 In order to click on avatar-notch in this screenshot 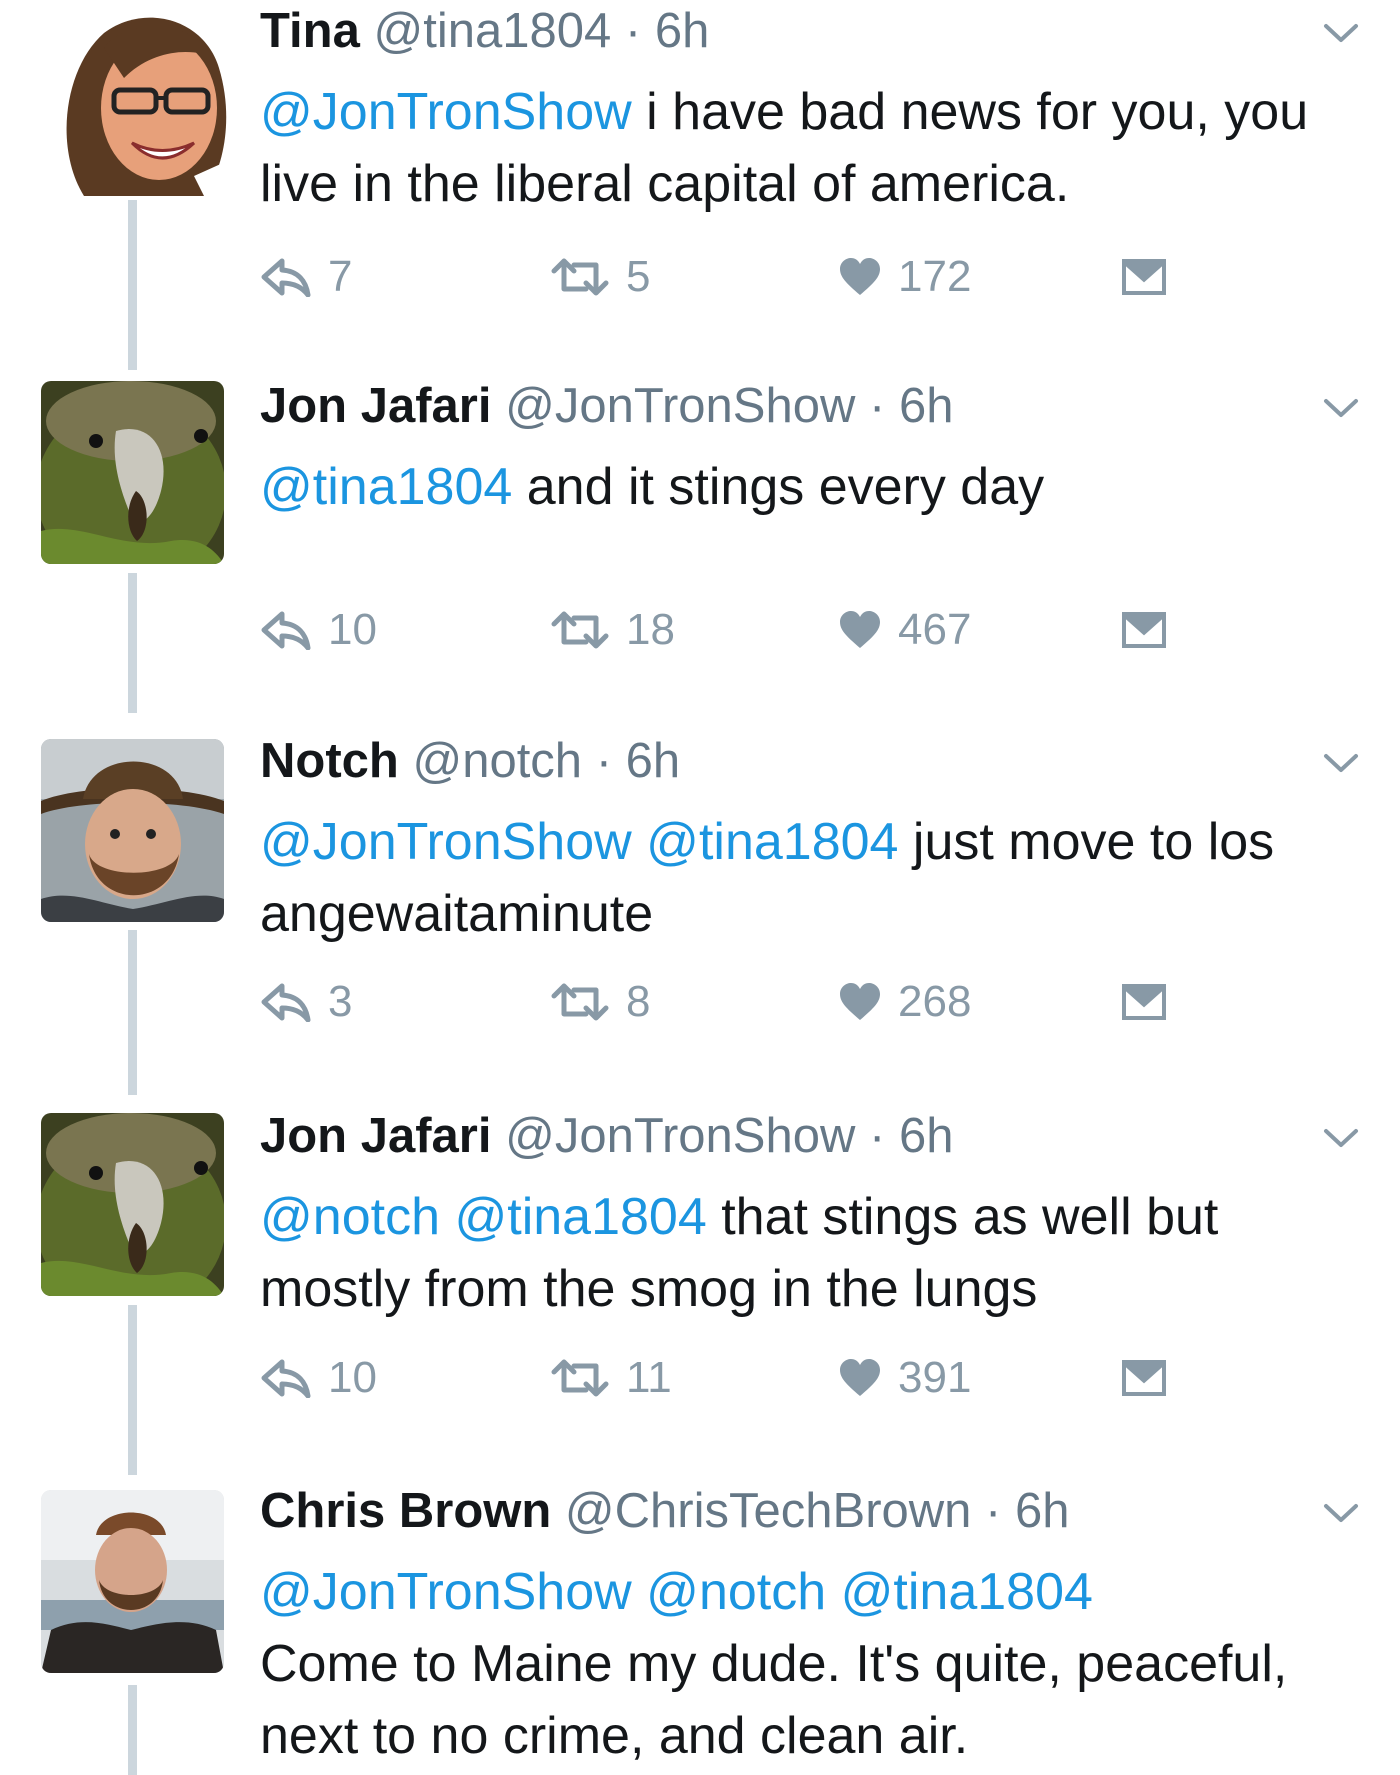, I will do `click(132, 830)`.